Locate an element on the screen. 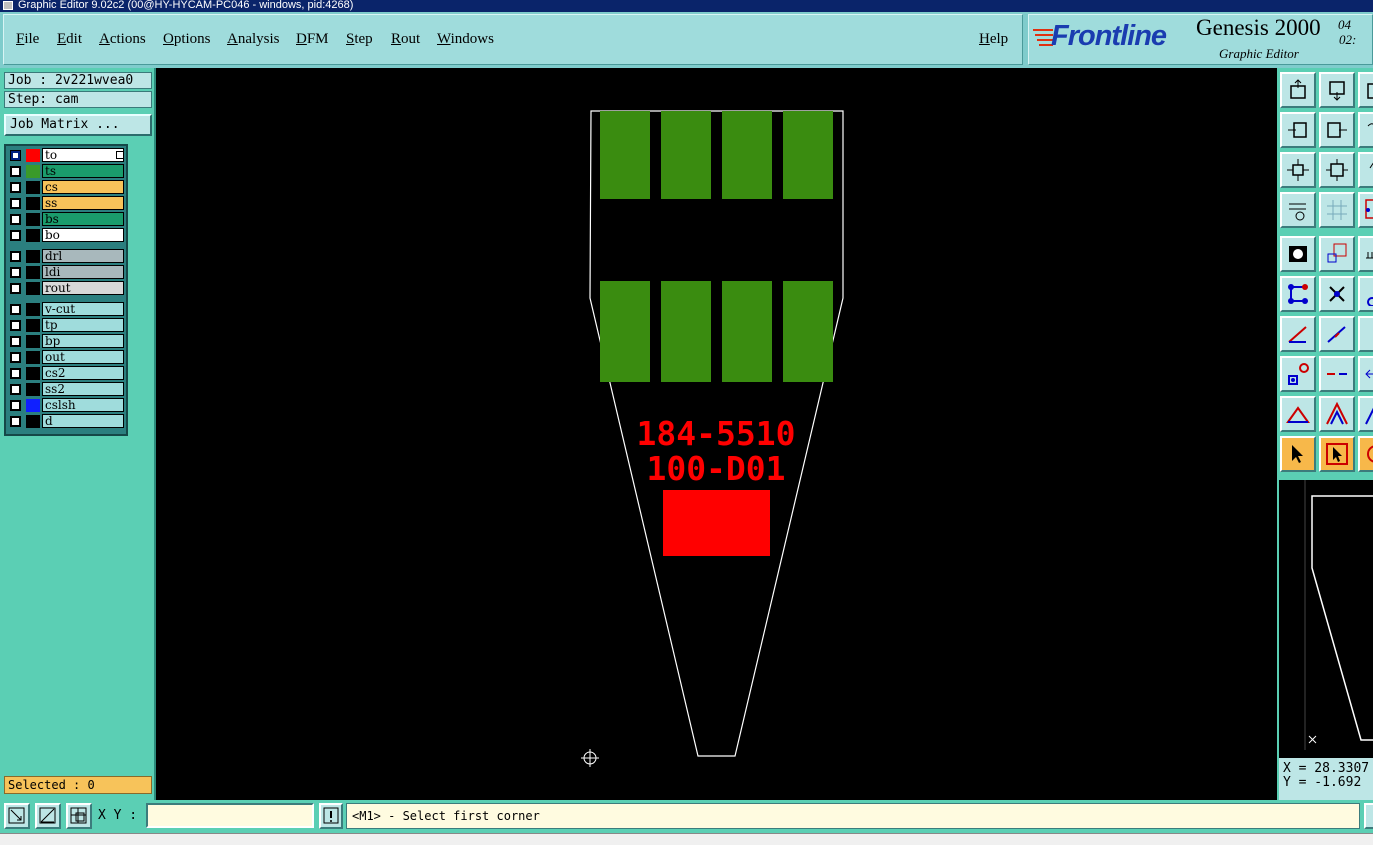  alert-button is located at coordinates (331, 816).